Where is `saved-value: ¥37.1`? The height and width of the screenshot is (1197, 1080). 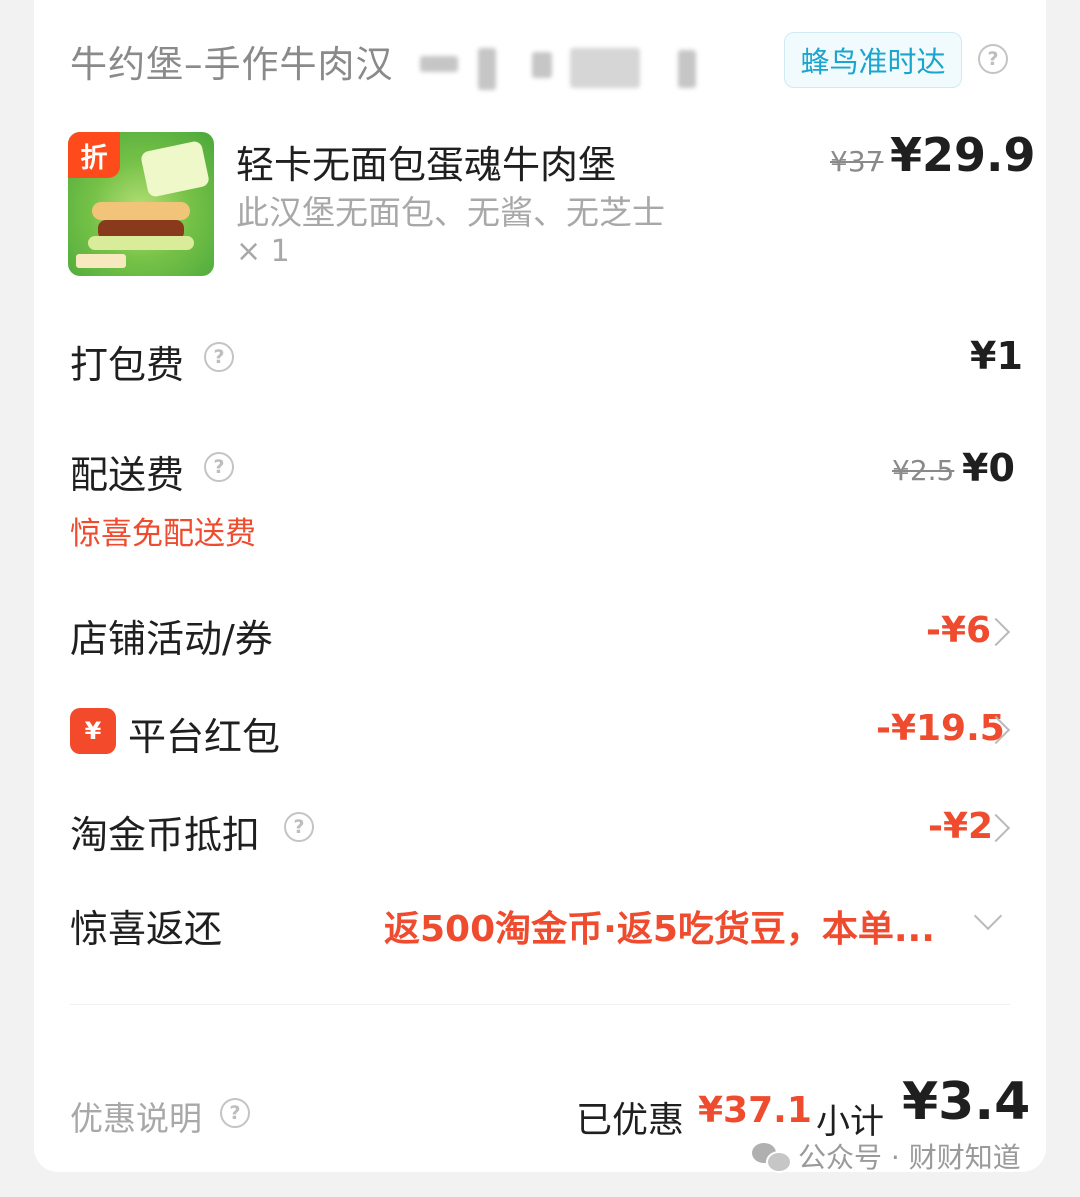
saved-value: ¥37.1 is located at coordinates (755, 1110).